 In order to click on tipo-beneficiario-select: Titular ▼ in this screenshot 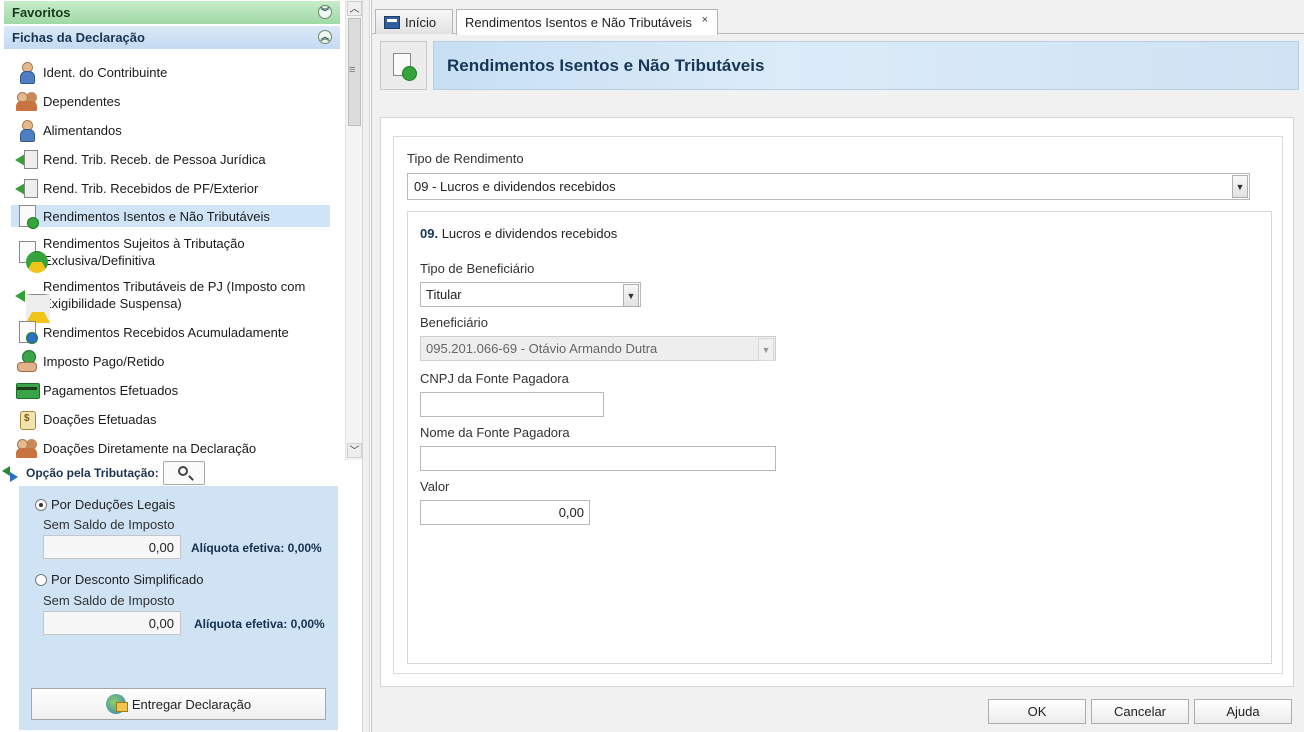, I will do `click(530, 294)`.